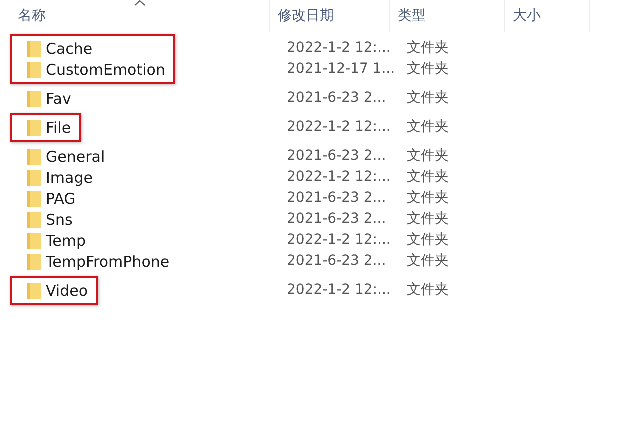  I want to click on column-header: 类型, so click(447, 16).